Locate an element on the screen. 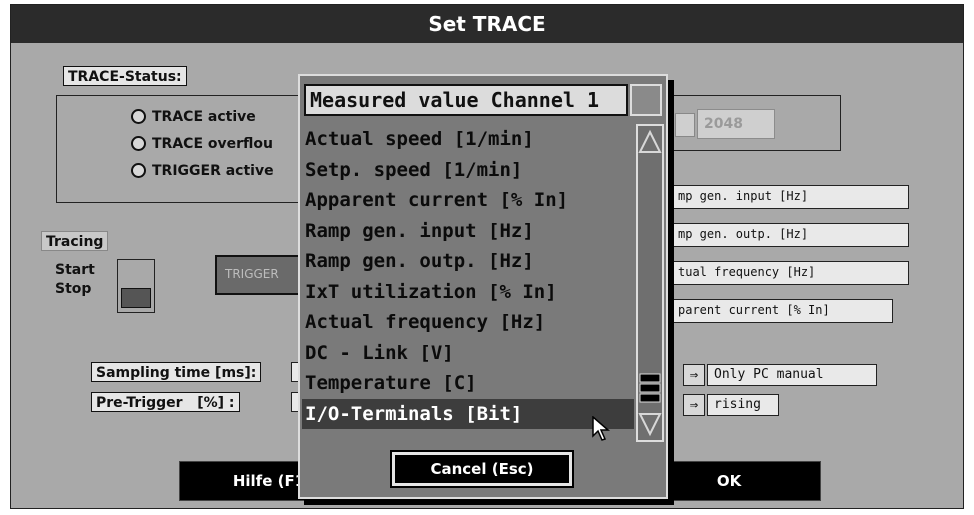 The width and height of the screenshot is (974, 515). start-label: Start is located at coordinates (75, 270).